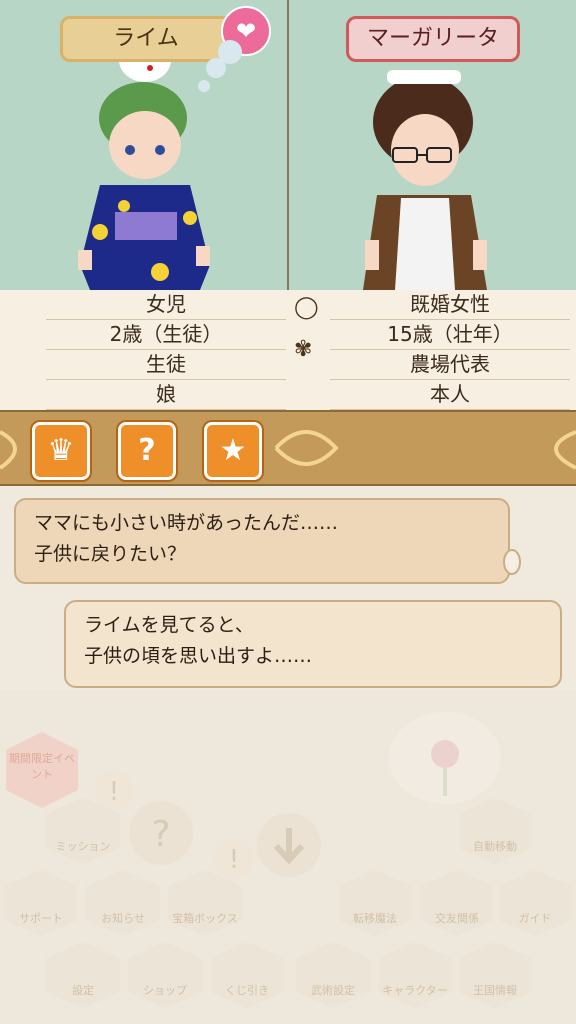 The height and width of the screenshot is (1024, 576). Describe the element at coordinates (110, 554) in the screenshot. I see `dialogue-line: 子供に戻りたい？` at that location.